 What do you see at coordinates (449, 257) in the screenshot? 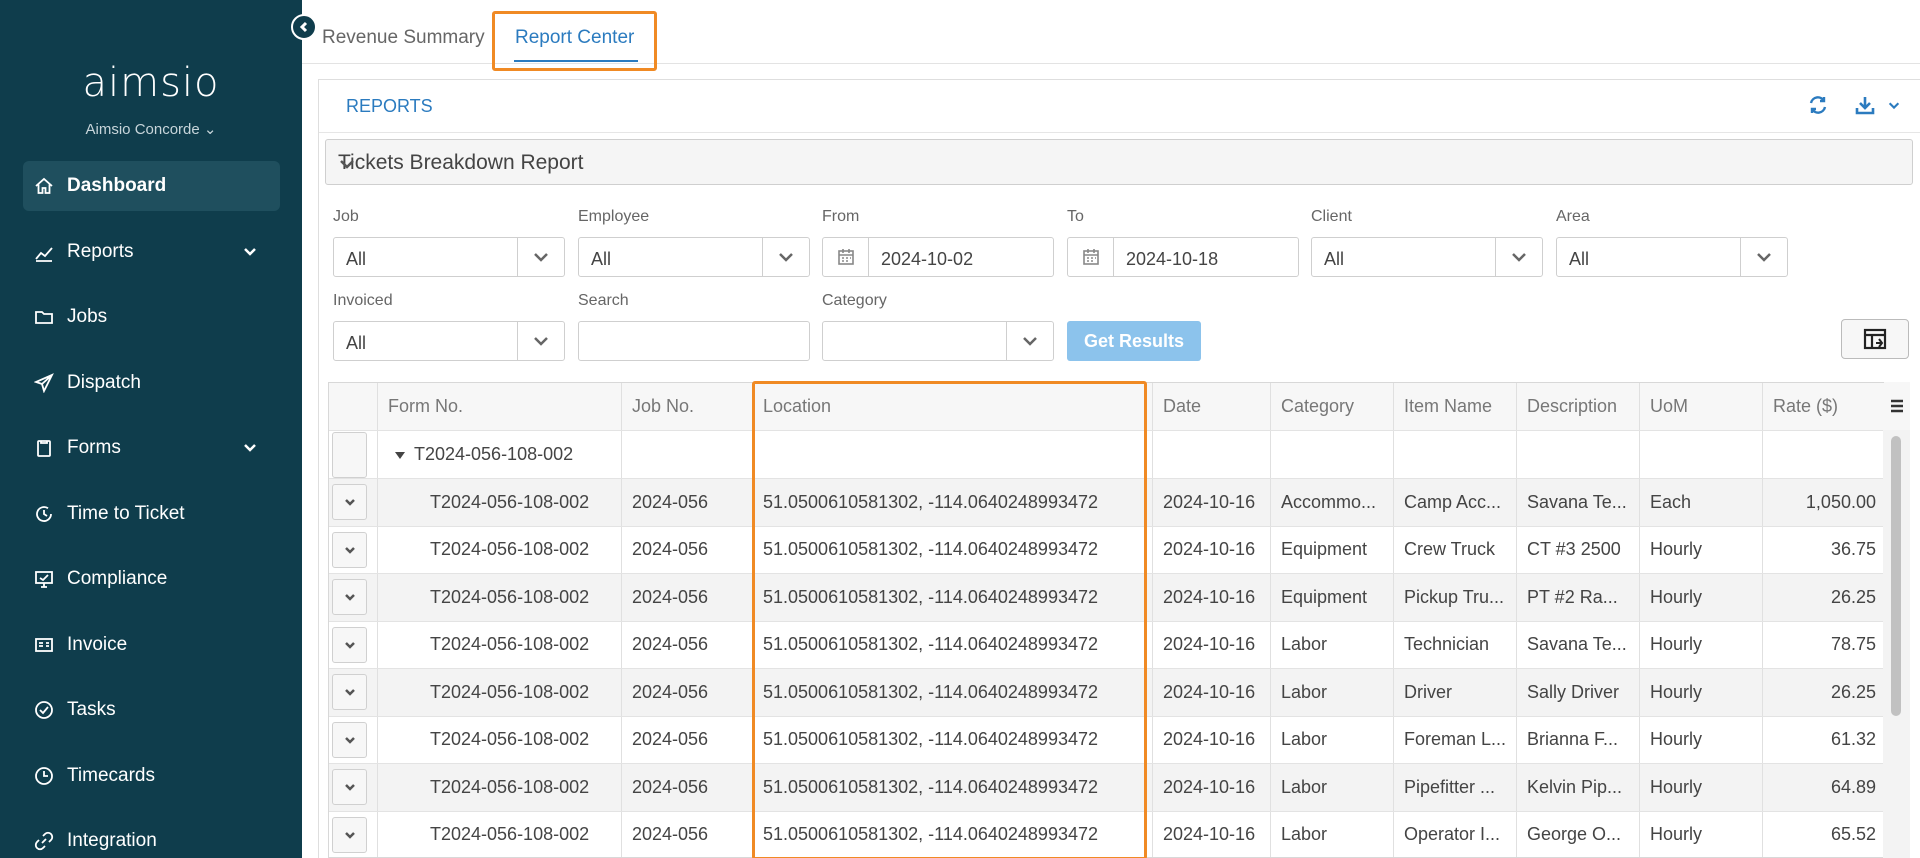
I see `job-select: All` at bounding box center [449, 257].